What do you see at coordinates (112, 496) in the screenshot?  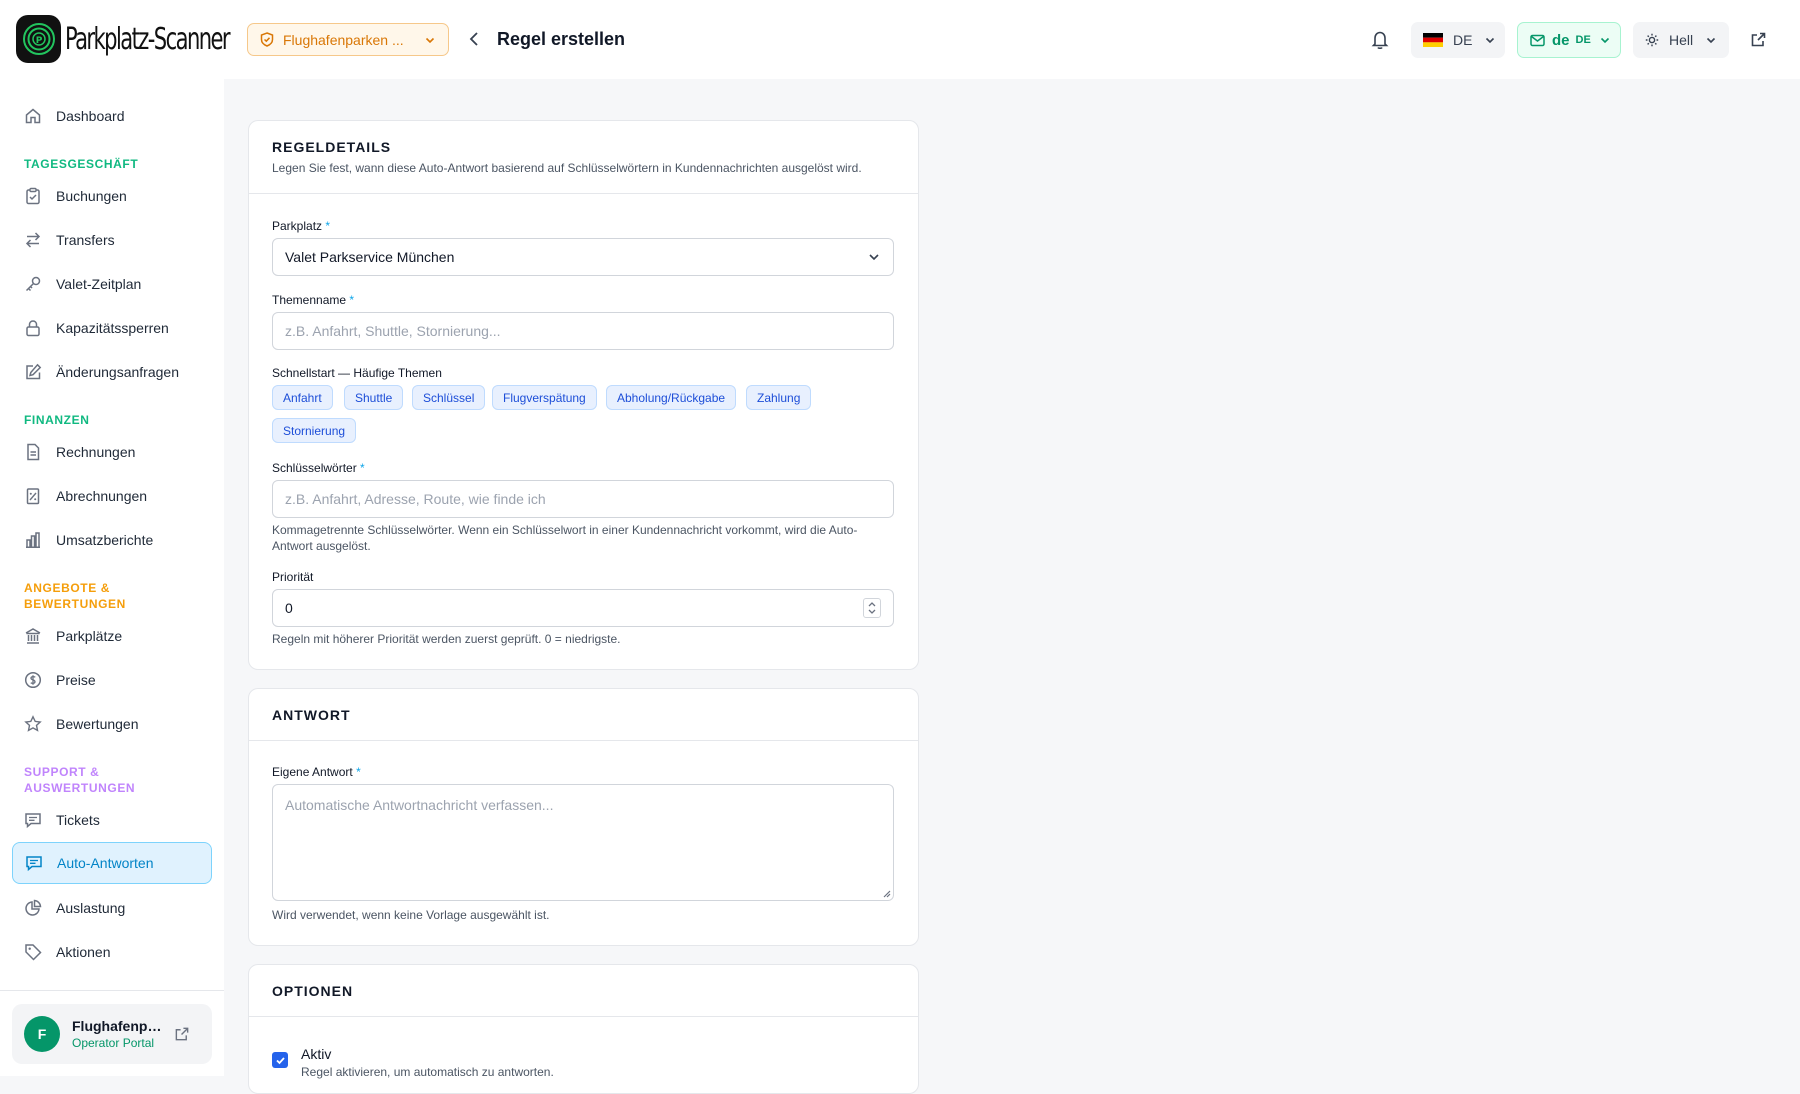 I see `sidebar-item-abrechnungen: Abrechnungen` at bounding box center [112, 496].